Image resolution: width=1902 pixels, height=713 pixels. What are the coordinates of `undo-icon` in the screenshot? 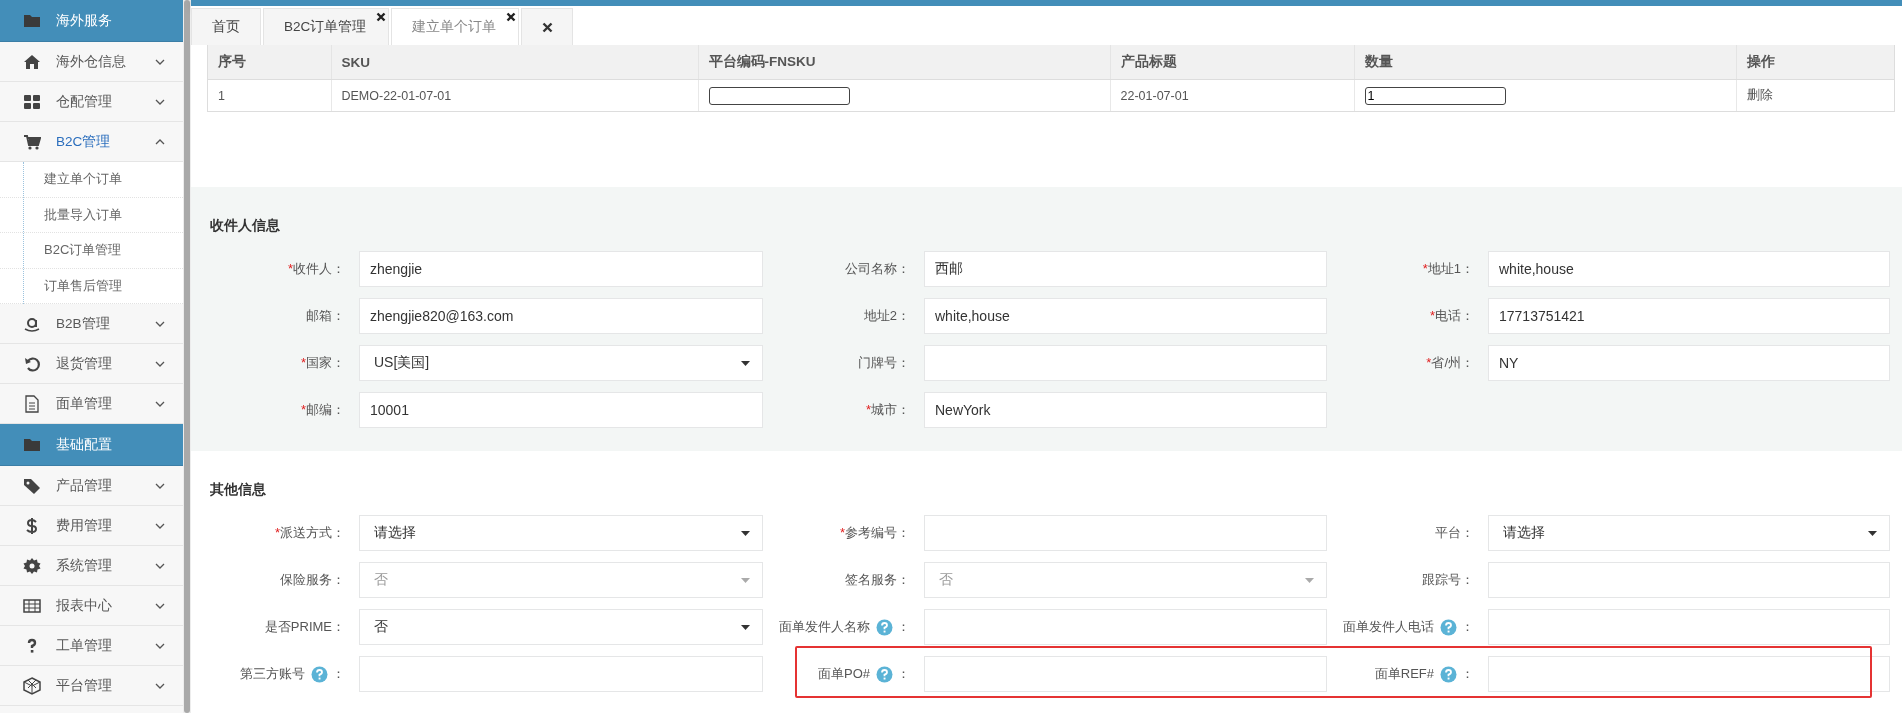 It's located at (32, 363).